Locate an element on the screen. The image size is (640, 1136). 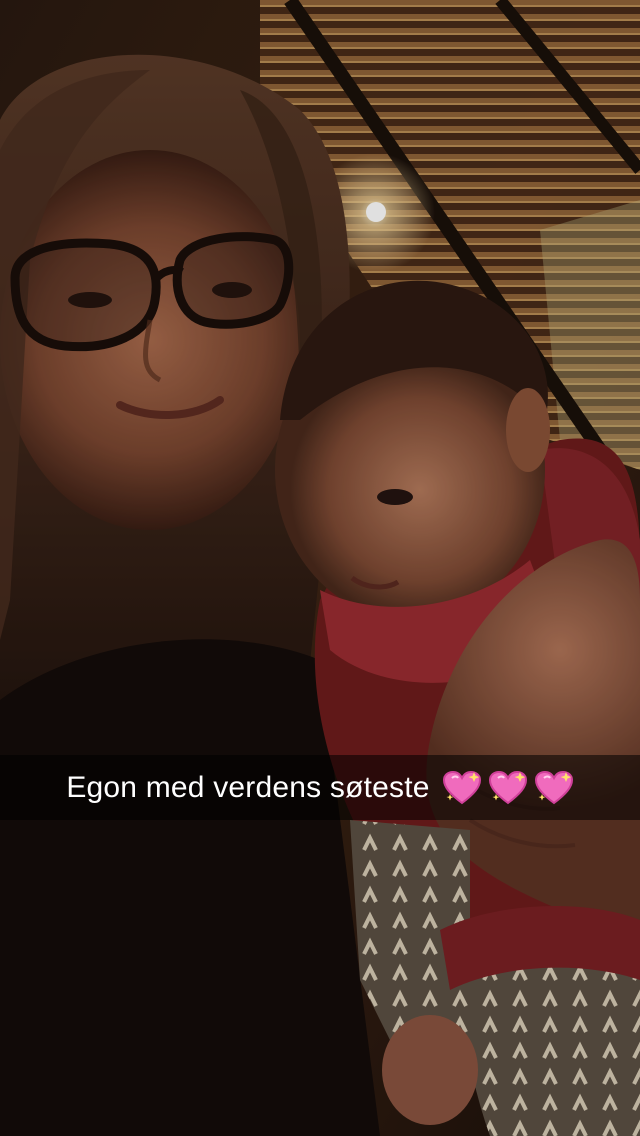
caption-text: Egon med verdens søteste is located at coordinates (248, 787).